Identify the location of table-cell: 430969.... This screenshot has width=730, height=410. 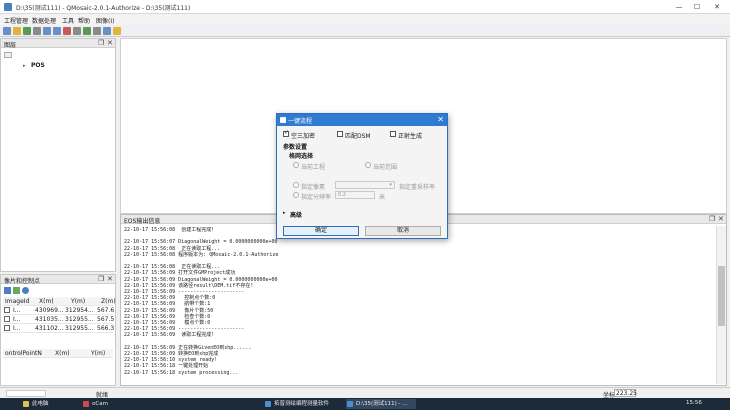
(49, 310).